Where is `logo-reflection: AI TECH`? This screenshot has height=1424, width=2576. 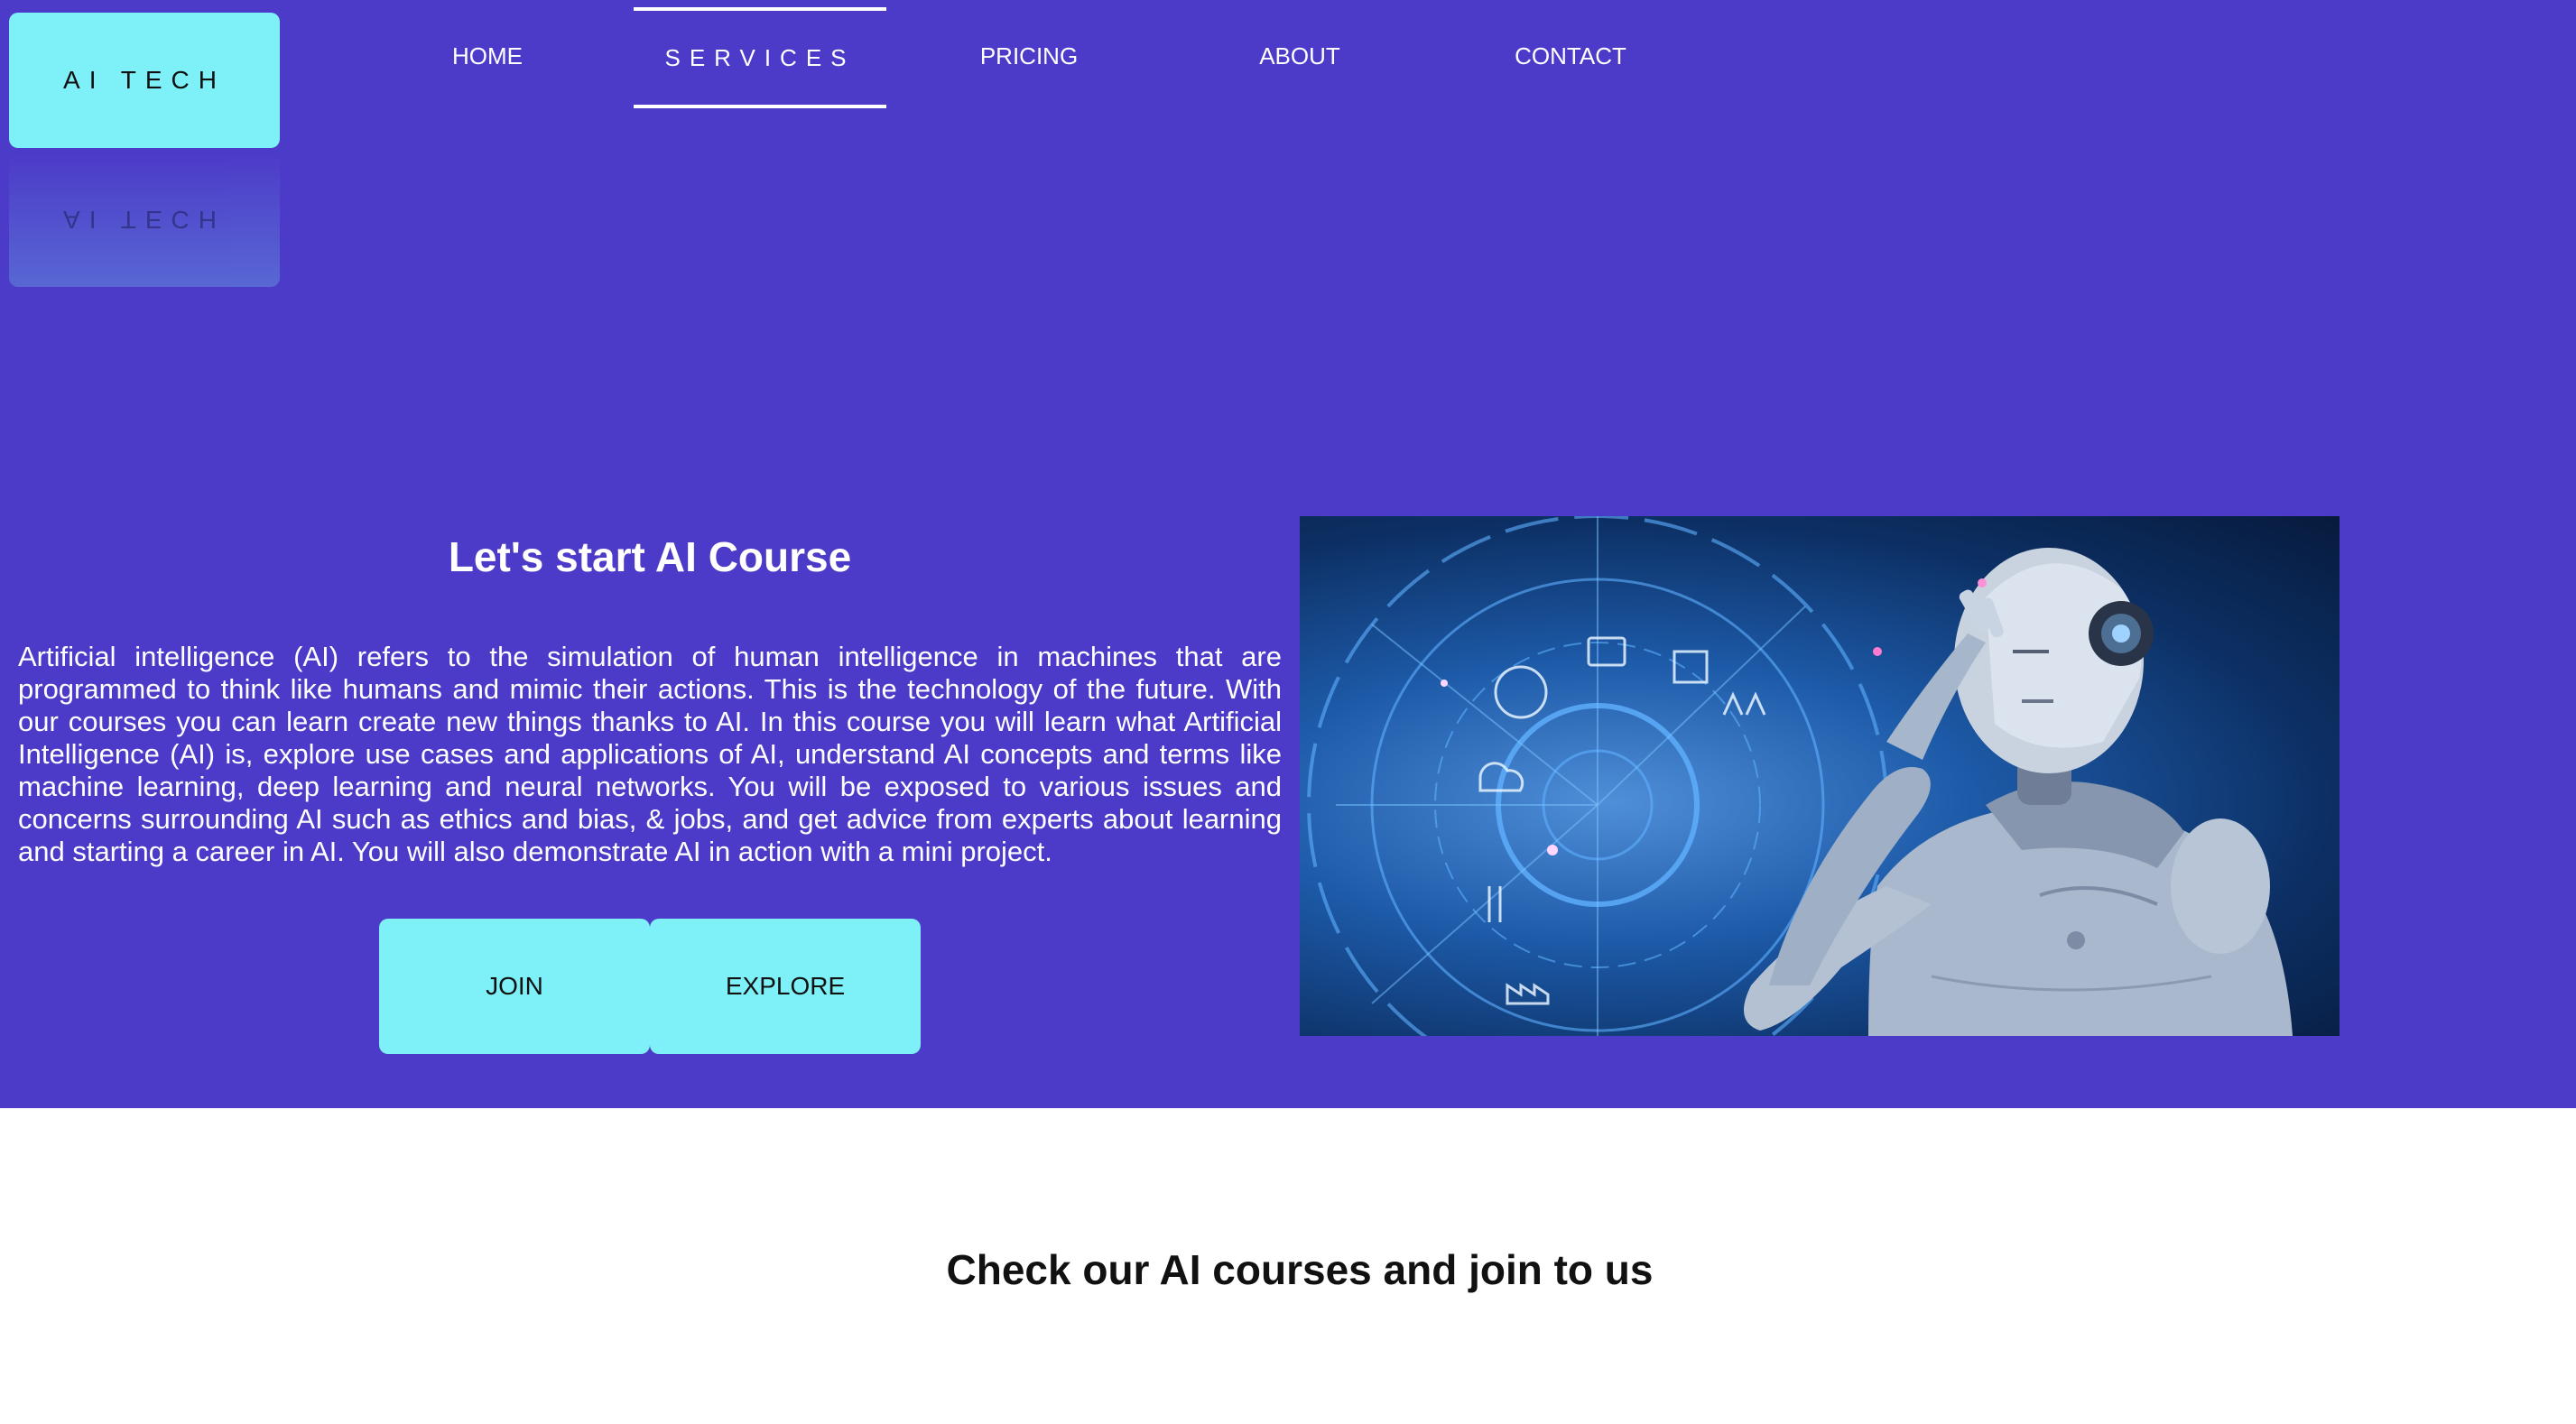 logo-reflection: AI TECH is located at coordinates (144, 220).